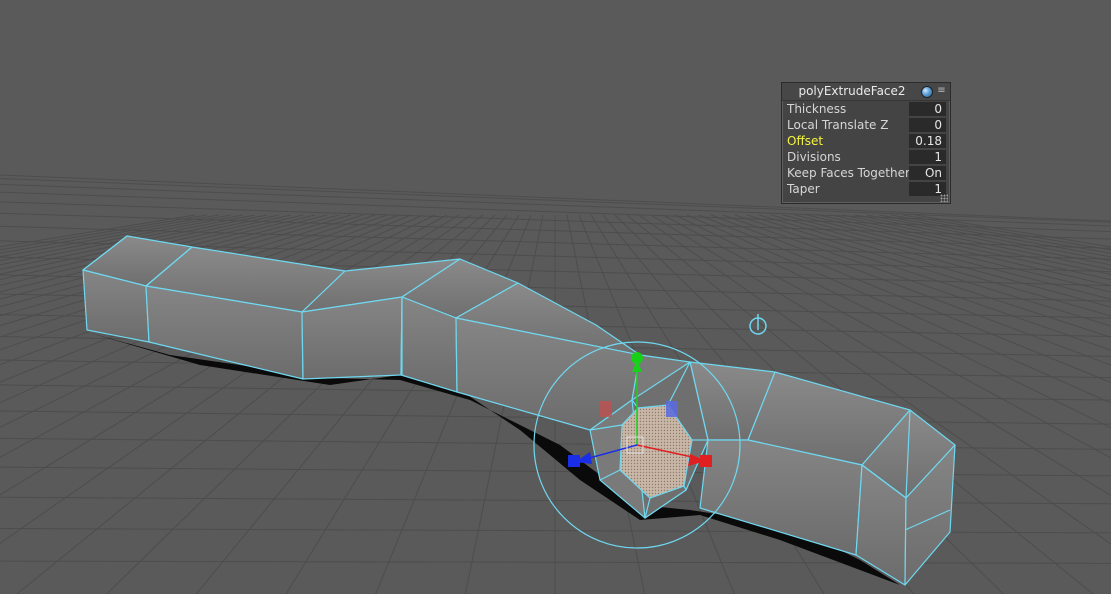 The height and width of the screenshot is (594, 1111). I want to click on manipulator-plane-red, so click(606, 409).